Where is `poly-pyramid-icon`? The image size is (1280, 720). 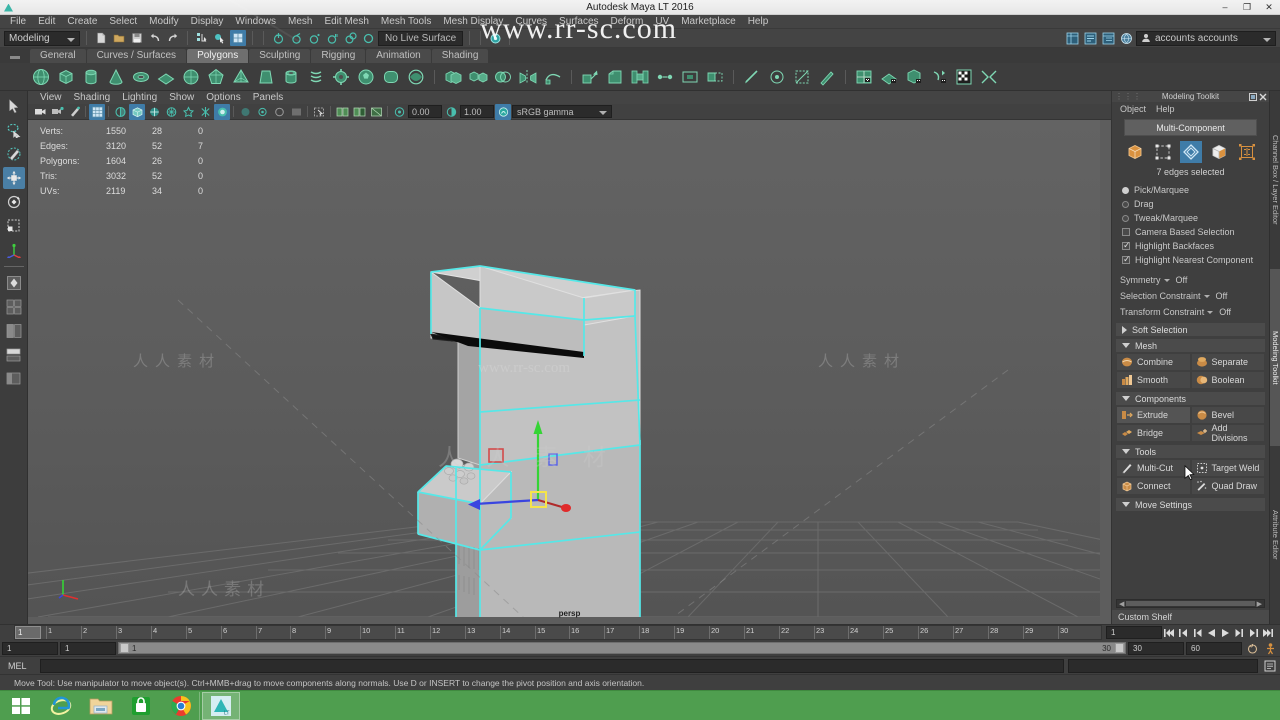 poly-pyramid-icon is located at coordinates (241, 77).